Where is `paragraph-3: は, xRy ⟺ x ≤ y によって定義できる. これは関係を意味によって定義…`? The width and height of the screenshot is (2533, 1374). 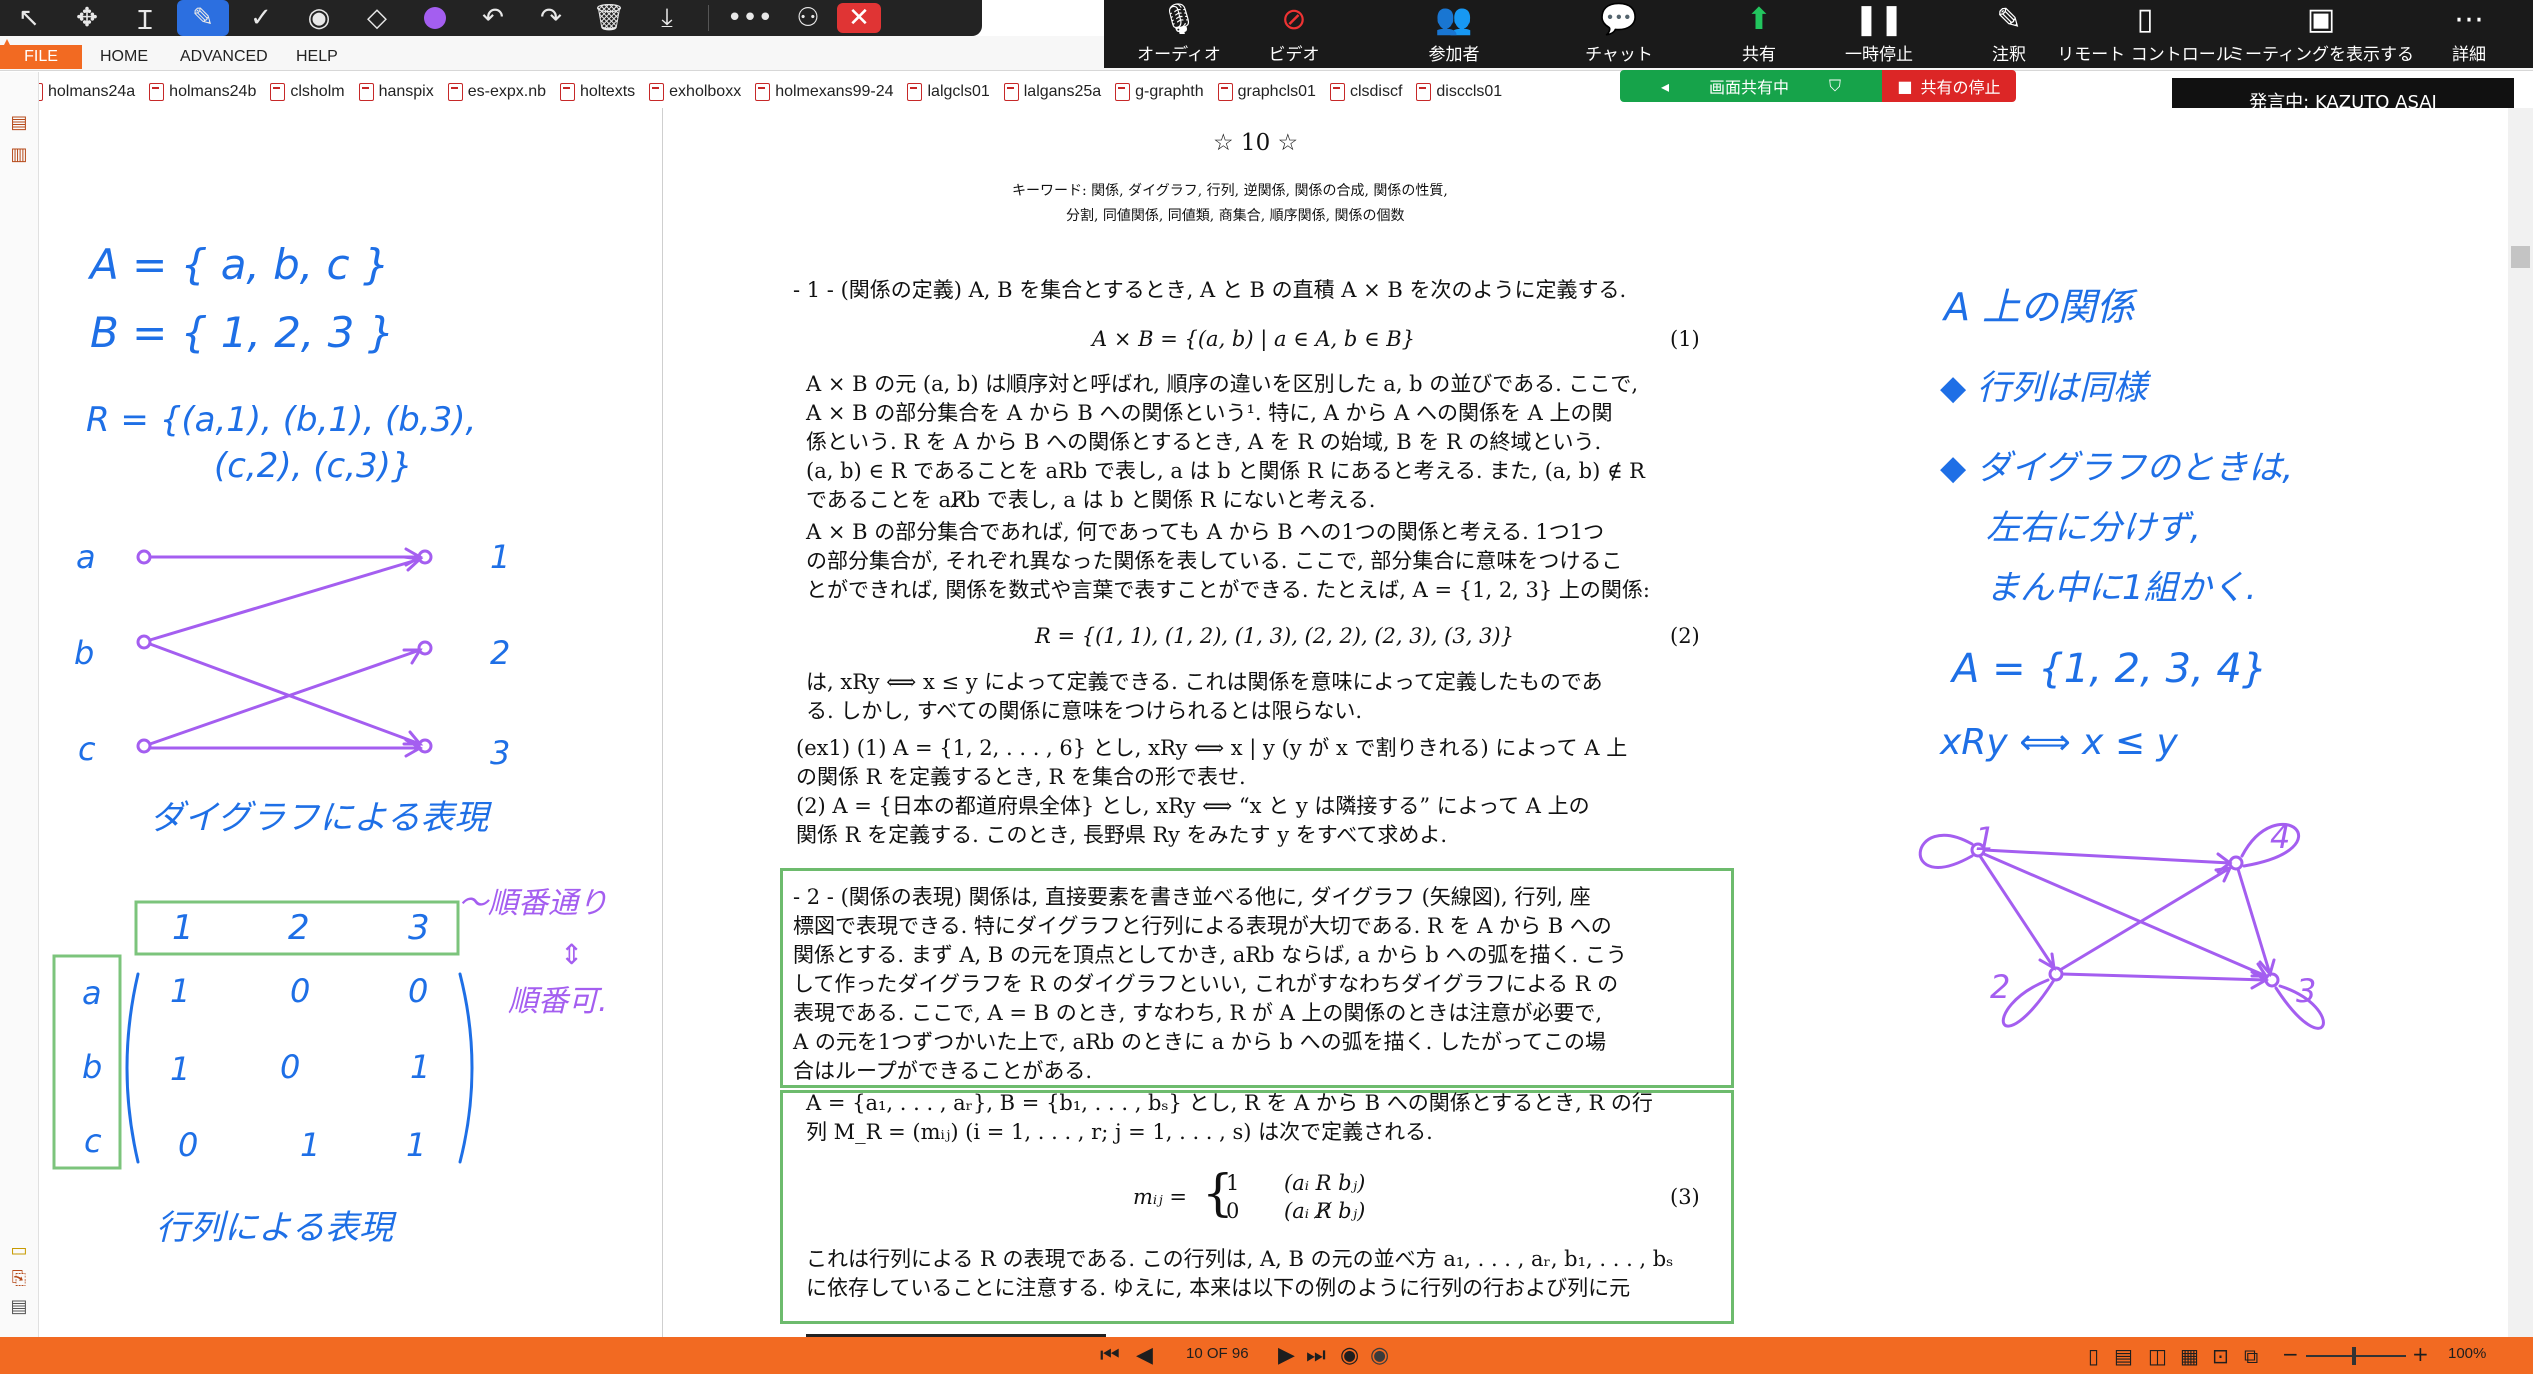
paragraph-3: は, xRy ⟺ x ≤ y によって定義できる. これは関係を意味によって定義… is located at coordinates (1204, 697).